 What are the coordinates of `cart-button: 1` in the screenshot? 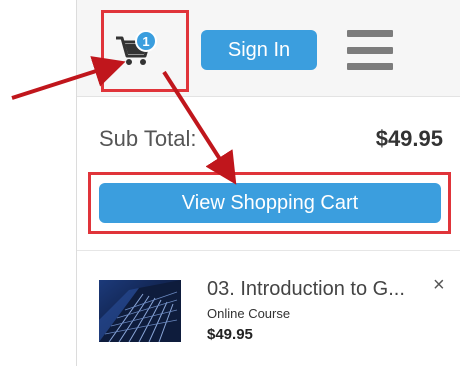 It's located at (133, 49).